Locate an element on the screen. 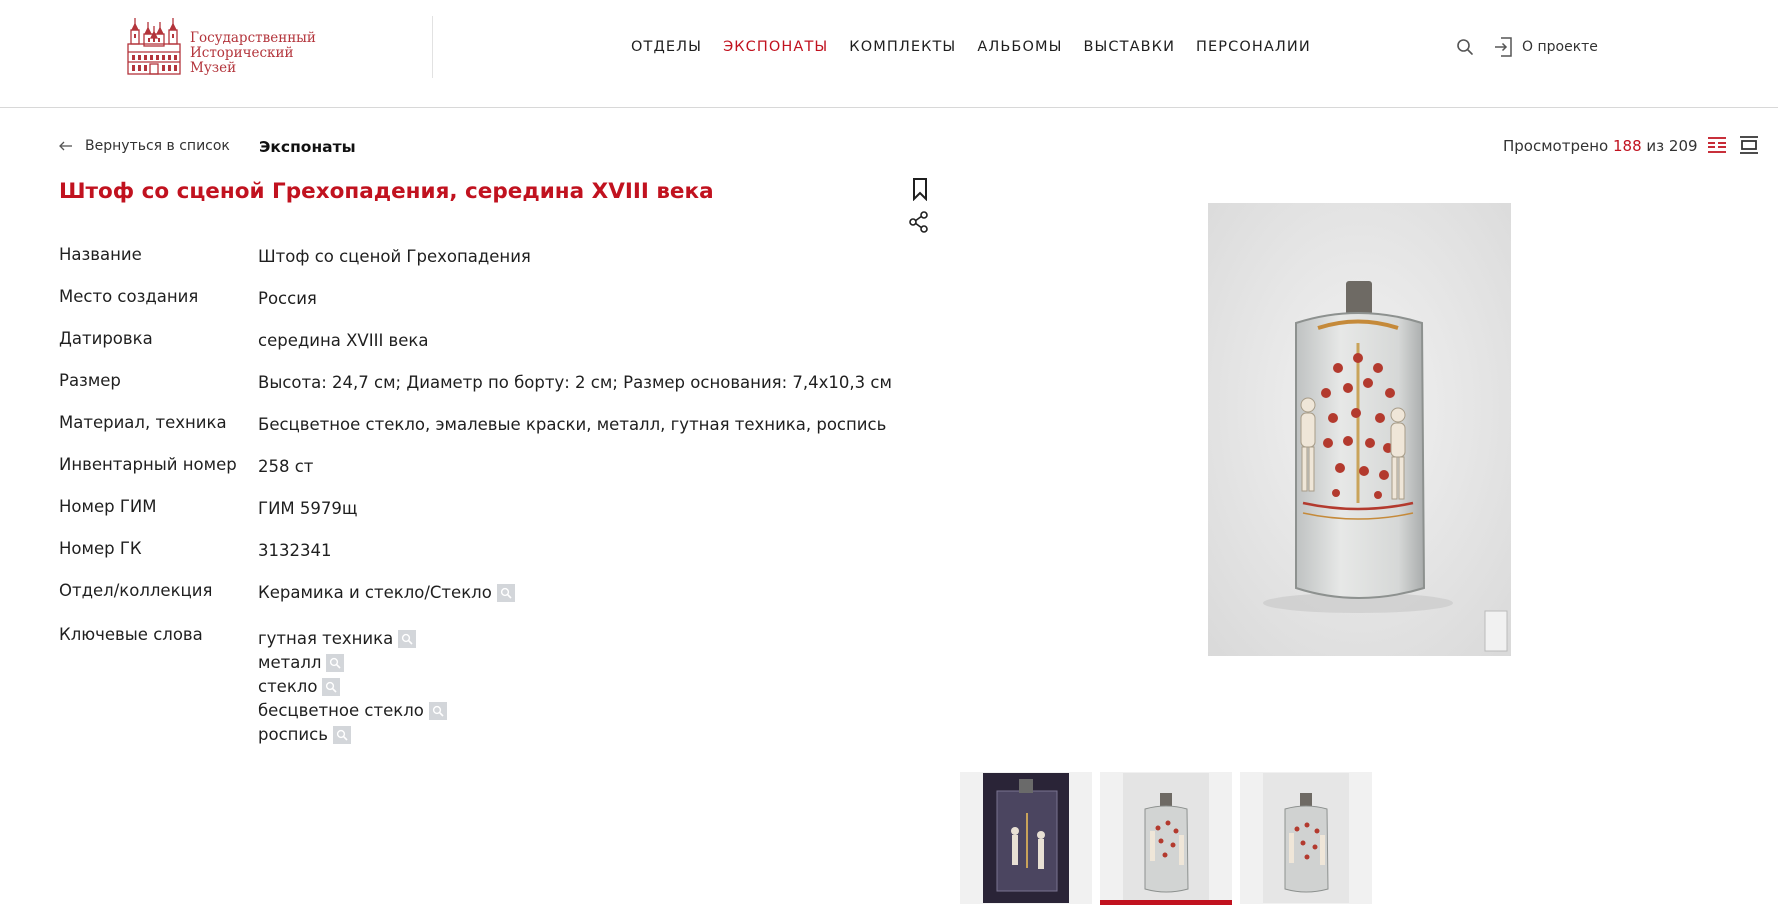 The height and width of the screenshot is (920, 1778). field-label: Отдел/коллекция is located at coordinates (136, 590).